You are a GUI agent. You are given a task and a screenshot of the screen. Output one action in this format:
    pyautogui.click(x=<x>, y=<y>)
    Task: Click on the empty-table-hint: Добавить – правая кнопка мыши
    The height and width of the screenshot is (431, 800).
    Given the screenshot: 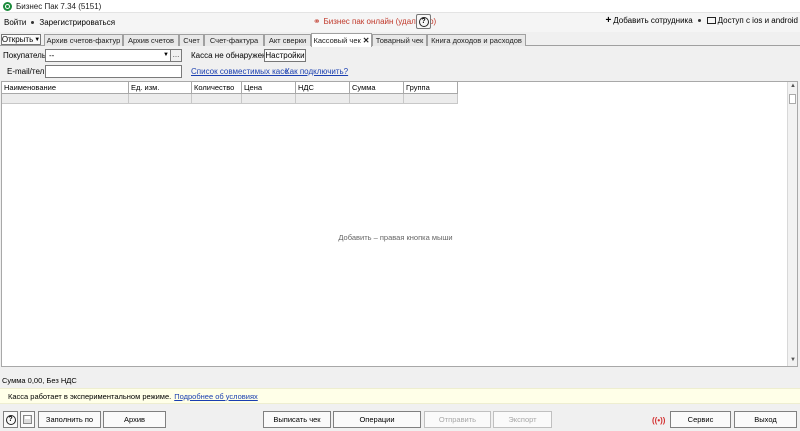 What is the action you would take?
    pyautogui.click(x=395, y=237)
    